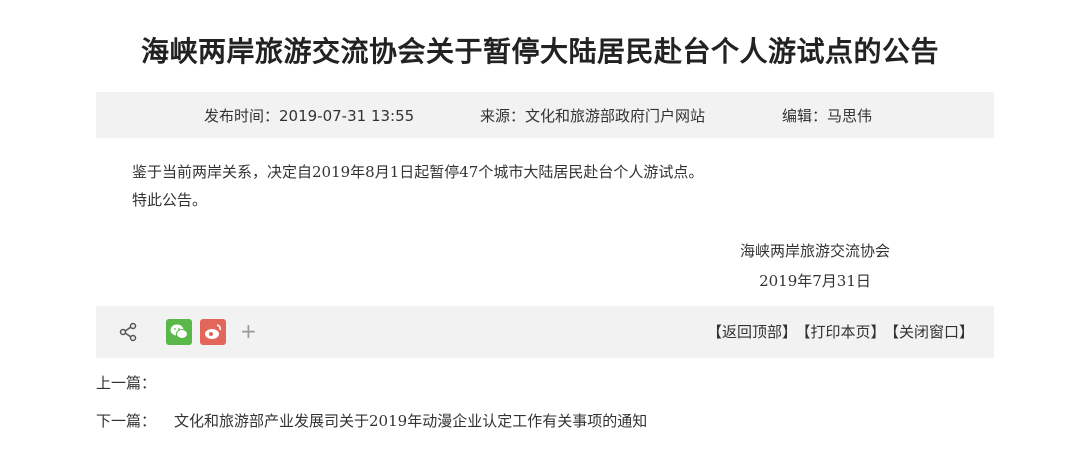  Describe the element at coordinates (179, 332) in the screenshot. I see `wechat-icon` at that location.